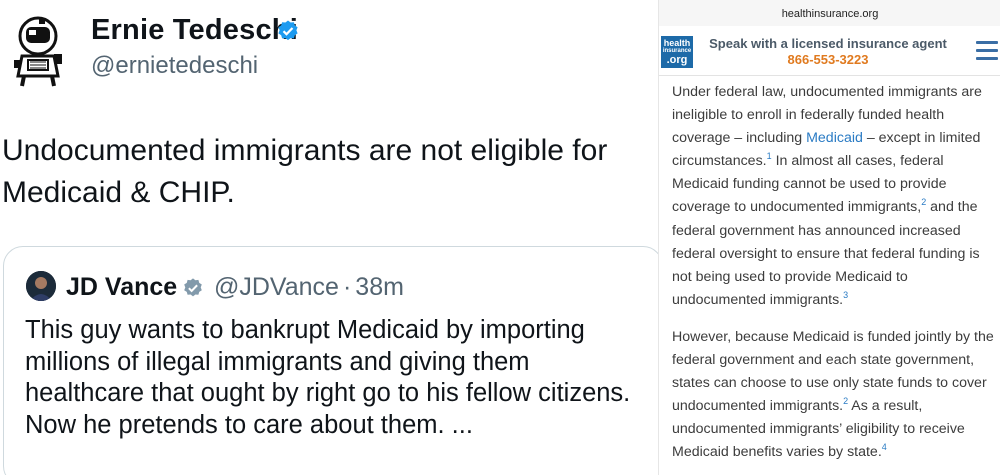 The height and width of the screenshot is (475, 1000). What do you see at coordinates (174, 66) in the screenshot?
I see `tweet-author-handle: @ernietedeschi` at bounding box center [174, 66].